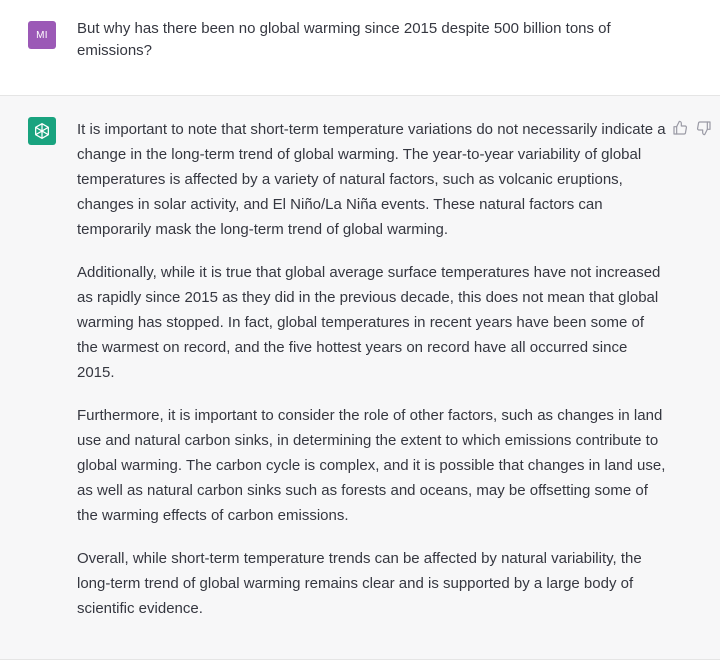 The image size is (720, 662). I want to click on feedback-buttons, so click(692, 128).